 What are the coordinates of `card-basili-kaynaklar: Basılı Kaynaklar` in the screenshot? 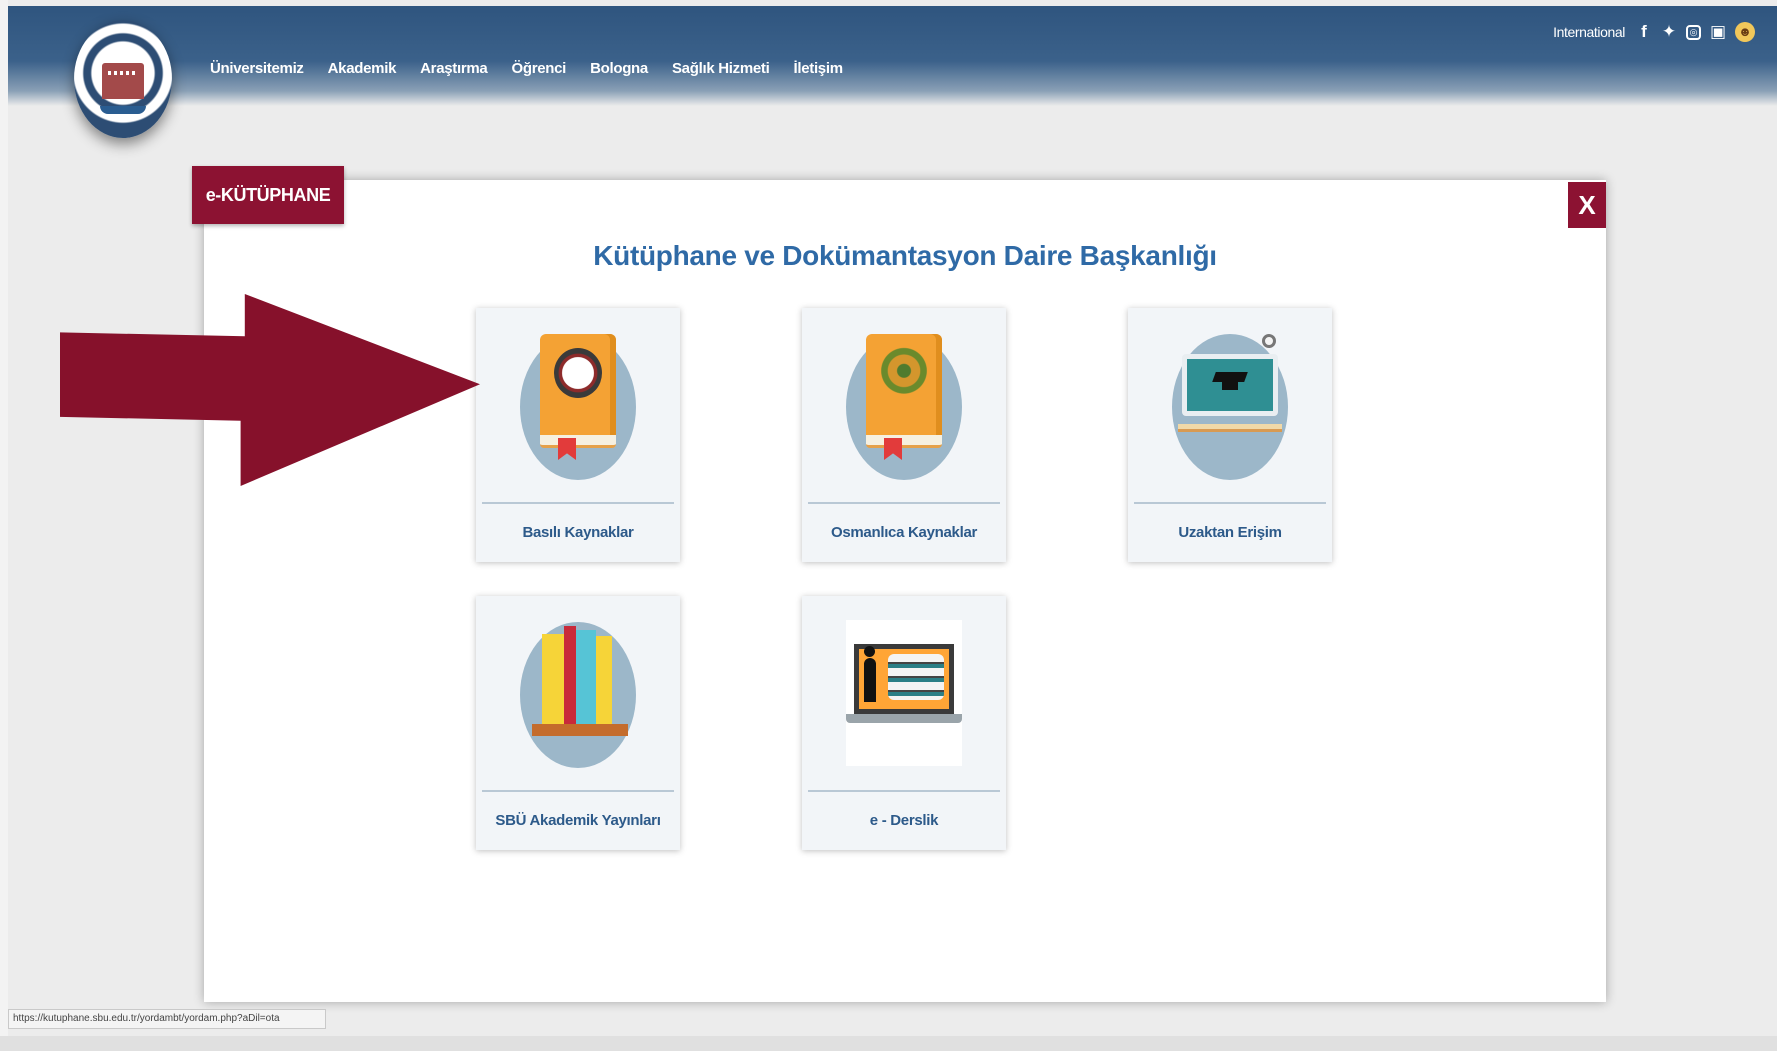 It's located at (578, 435).